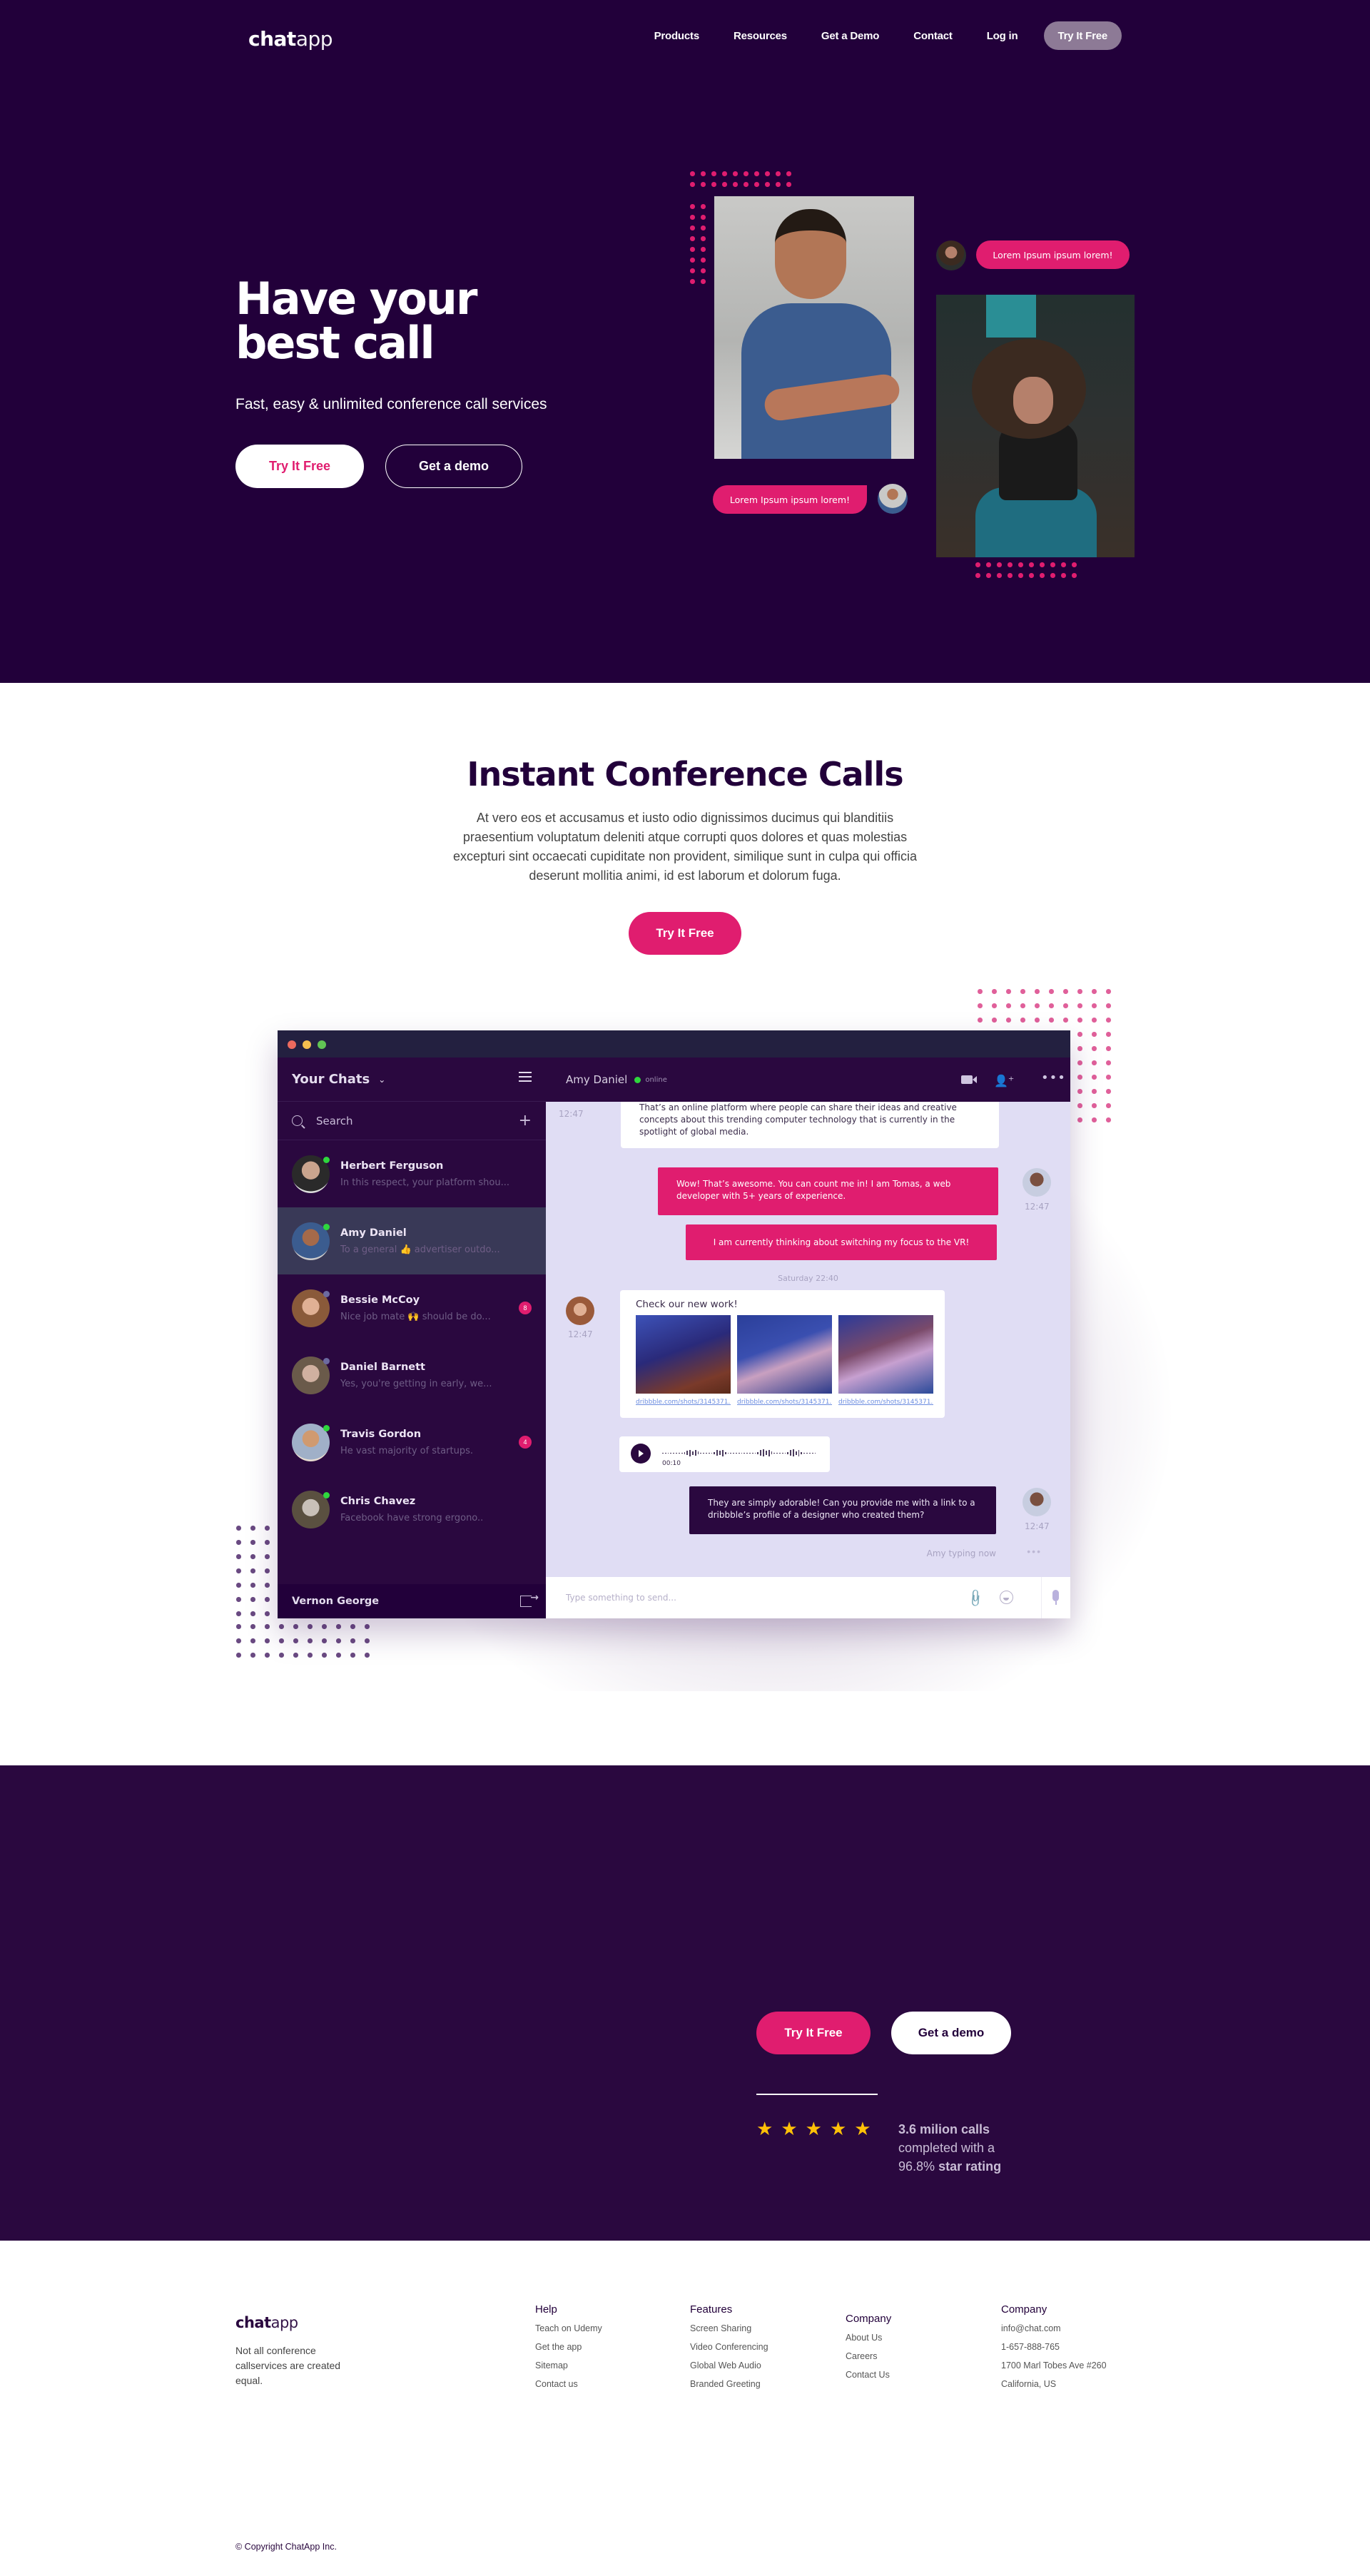 This screenshot has height=2576, width=1370. I want to click on audio-waveform, so click(739, 1453).